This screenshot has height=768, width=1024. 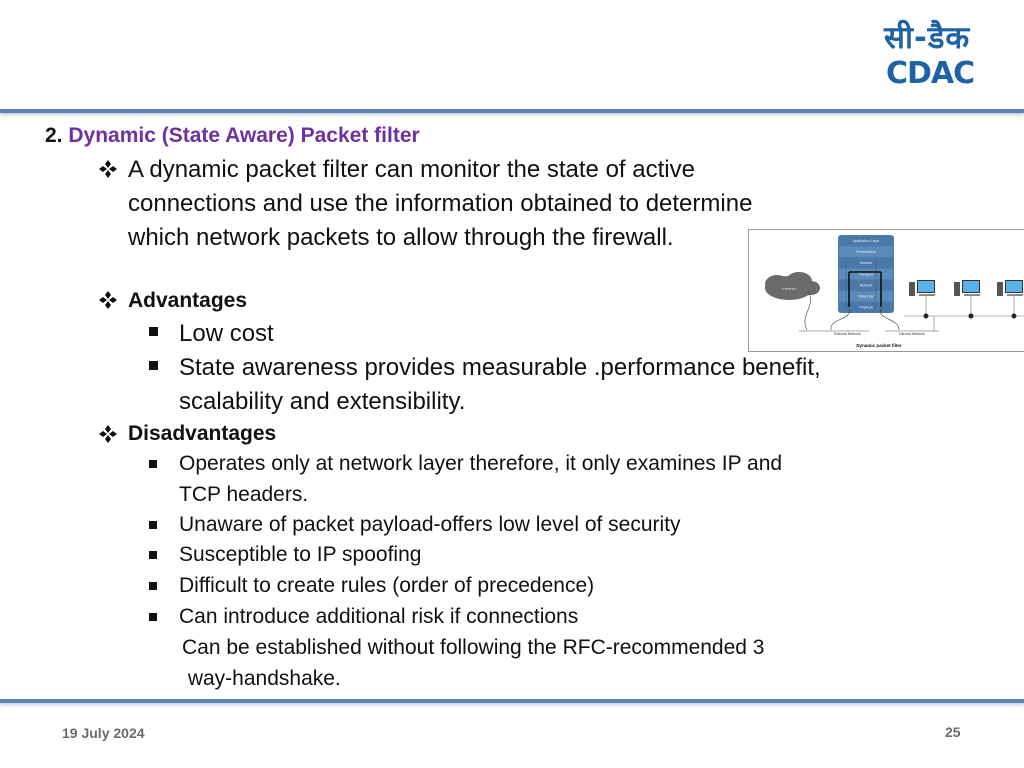 I want to click on page-number: 25, so click(x=953, y=732).